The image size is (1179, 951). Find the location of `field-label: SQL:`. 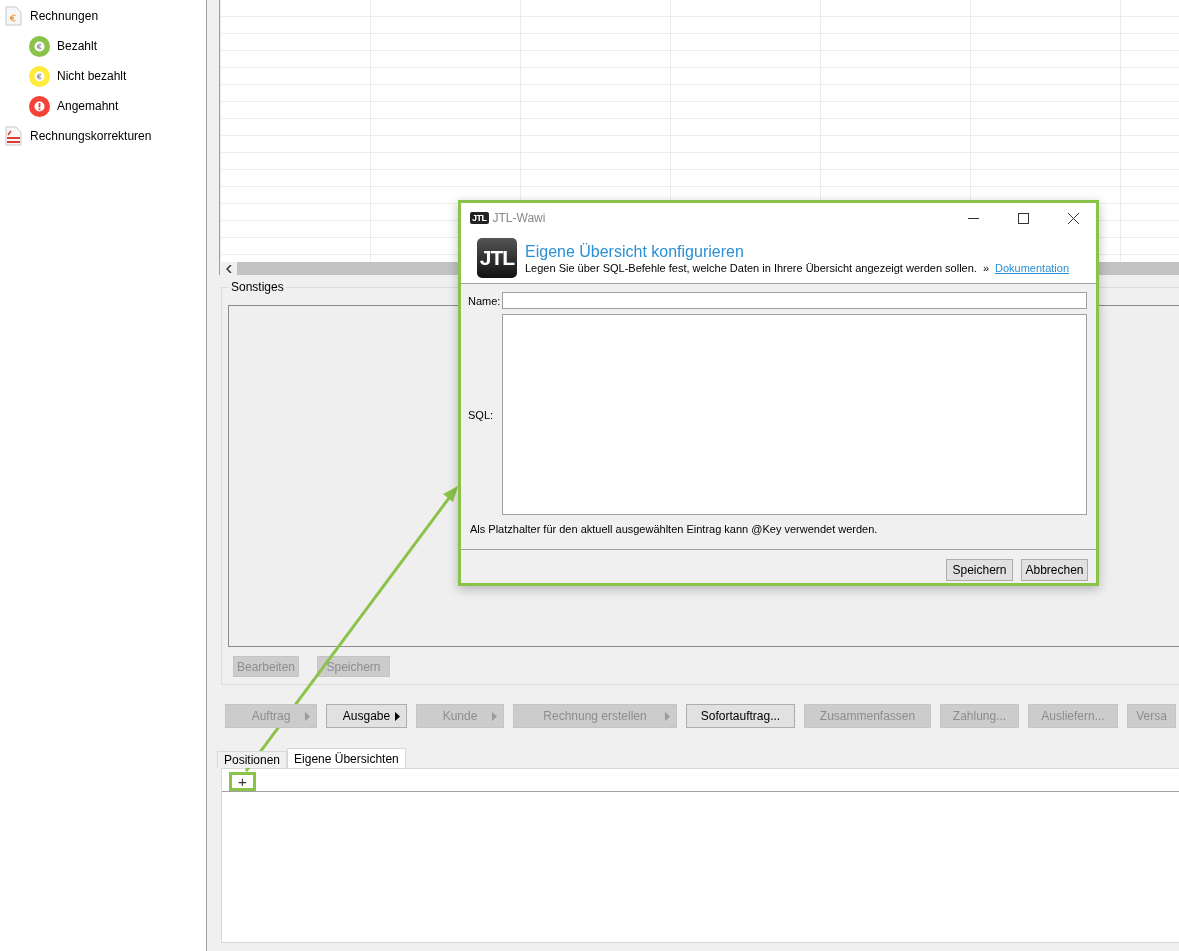

field-label: SQL: is located at coordinates (481, 415).